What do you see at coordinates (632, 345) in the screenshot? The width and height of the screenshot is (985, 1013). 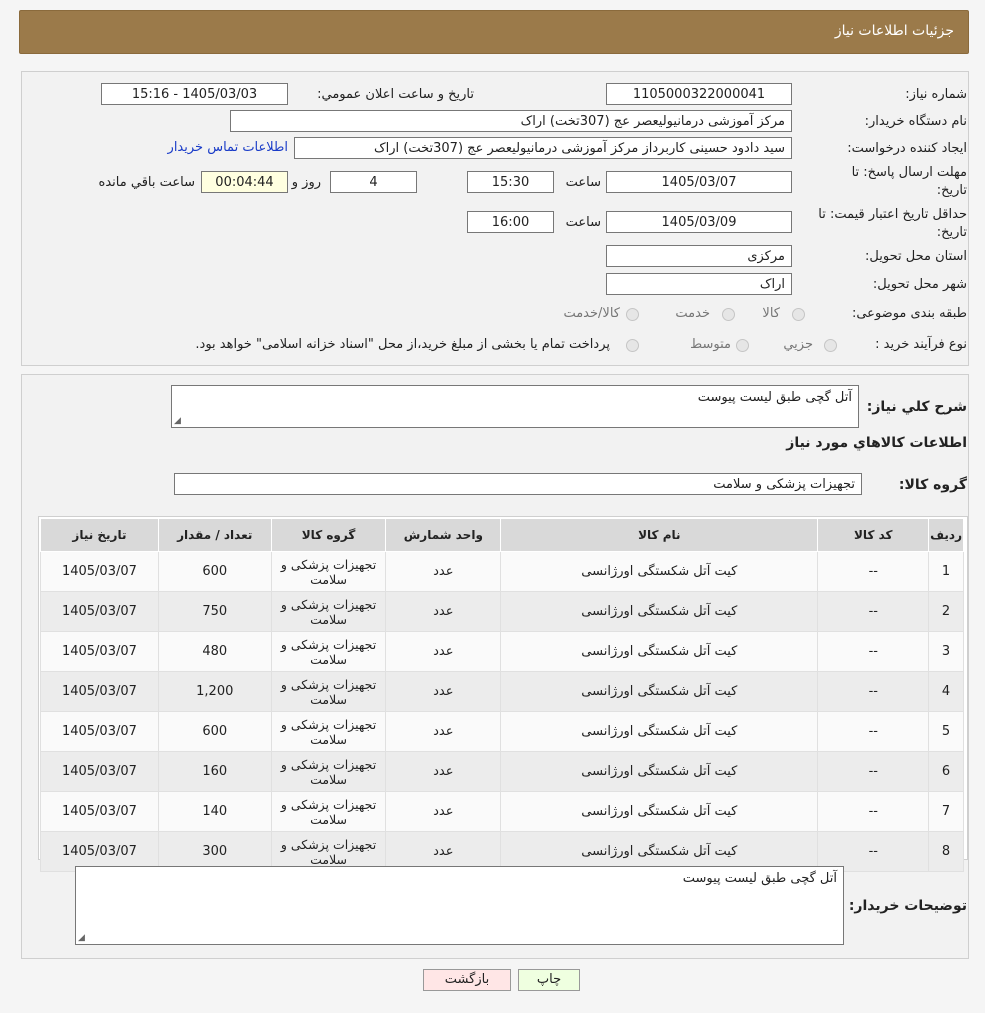 I see `treasury-checkbox` at bounding box center [632, 345].